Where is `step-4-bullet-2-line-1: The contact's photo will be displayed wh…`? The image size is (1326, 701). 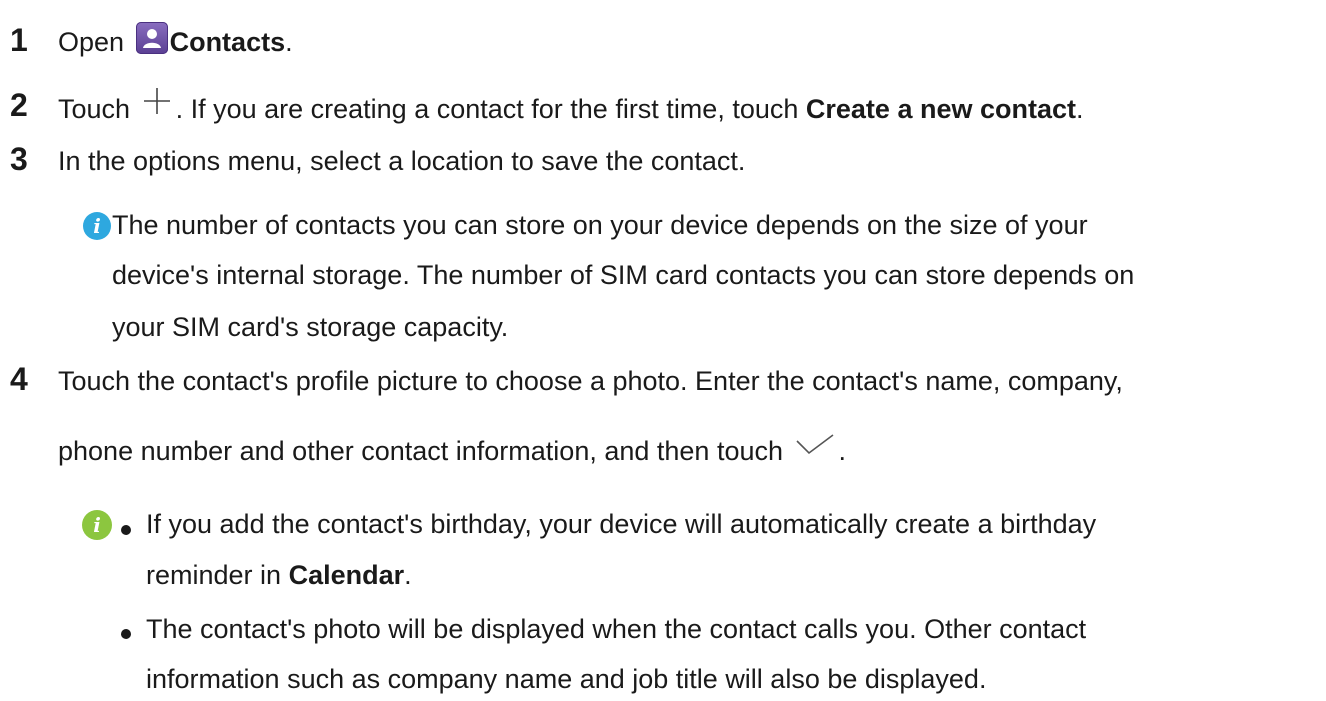 step-4-bullet-2-line-1: The contact's photo will be displayed wh… is located at coordinates (616, 629).